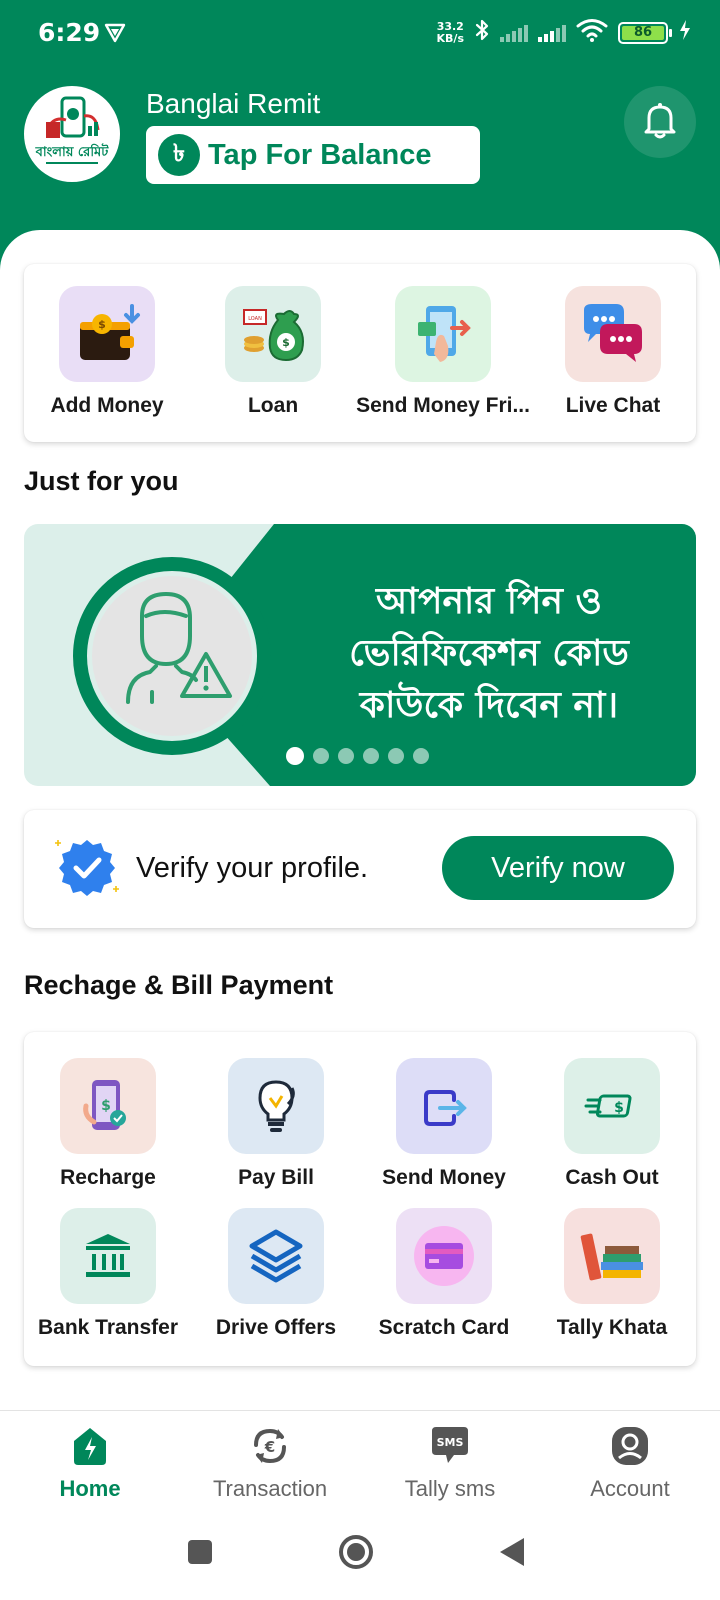 This screenshot has height=1600, width=720. I want to click on cash-out-icon: $, so click(608, 1106).